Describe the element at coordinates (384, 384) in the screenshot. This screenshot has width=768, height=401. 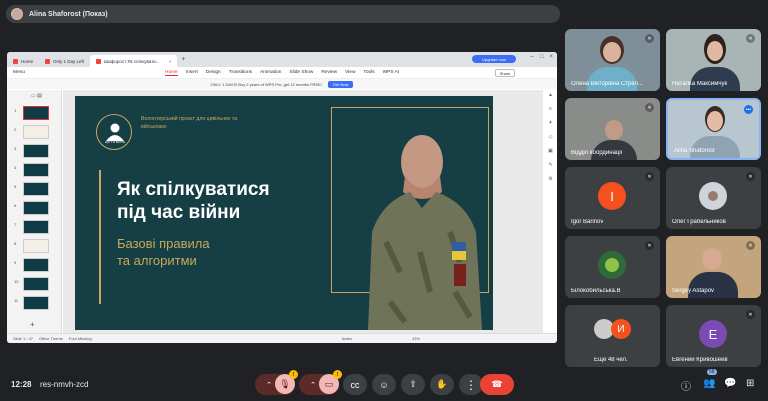
I see `emoji-icon: ☺` at that location.